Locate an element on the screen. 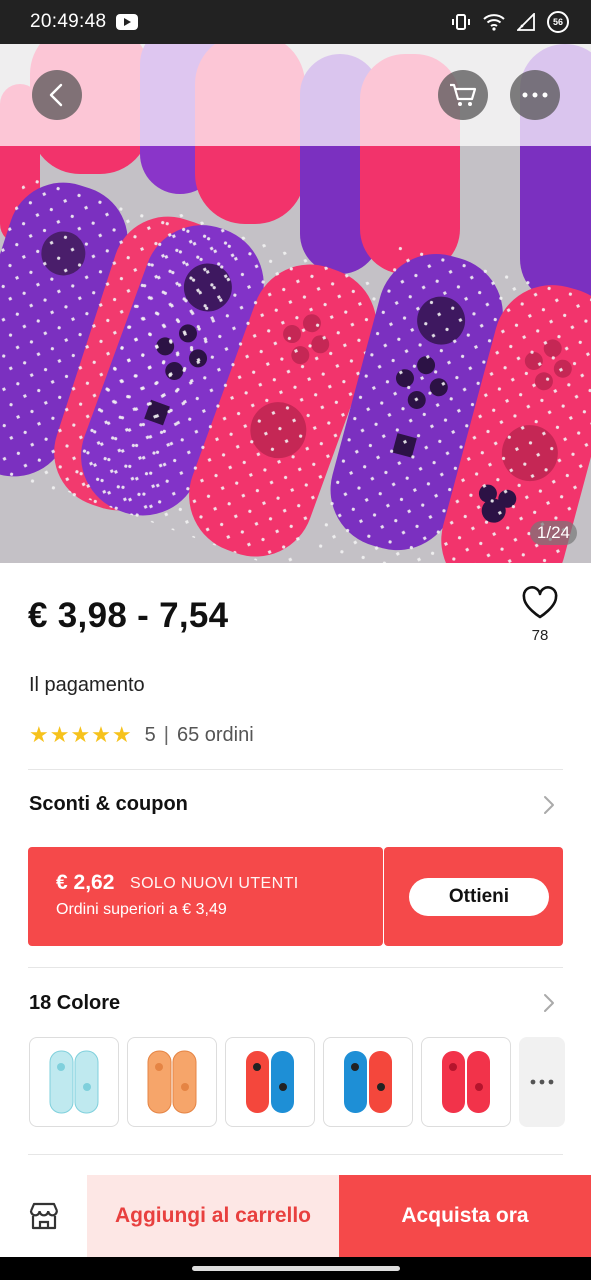 This screenshot has height=1280, width=591. joycon-red-red is located at coordinates (466, 1082).